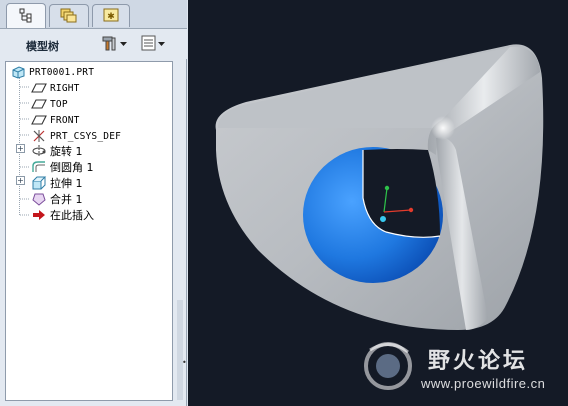 This screenshot has height=406, width=568. Describe the element at coordinates (59, 104) in the screenshot. I see `tree-item-label: TOP` at that location.